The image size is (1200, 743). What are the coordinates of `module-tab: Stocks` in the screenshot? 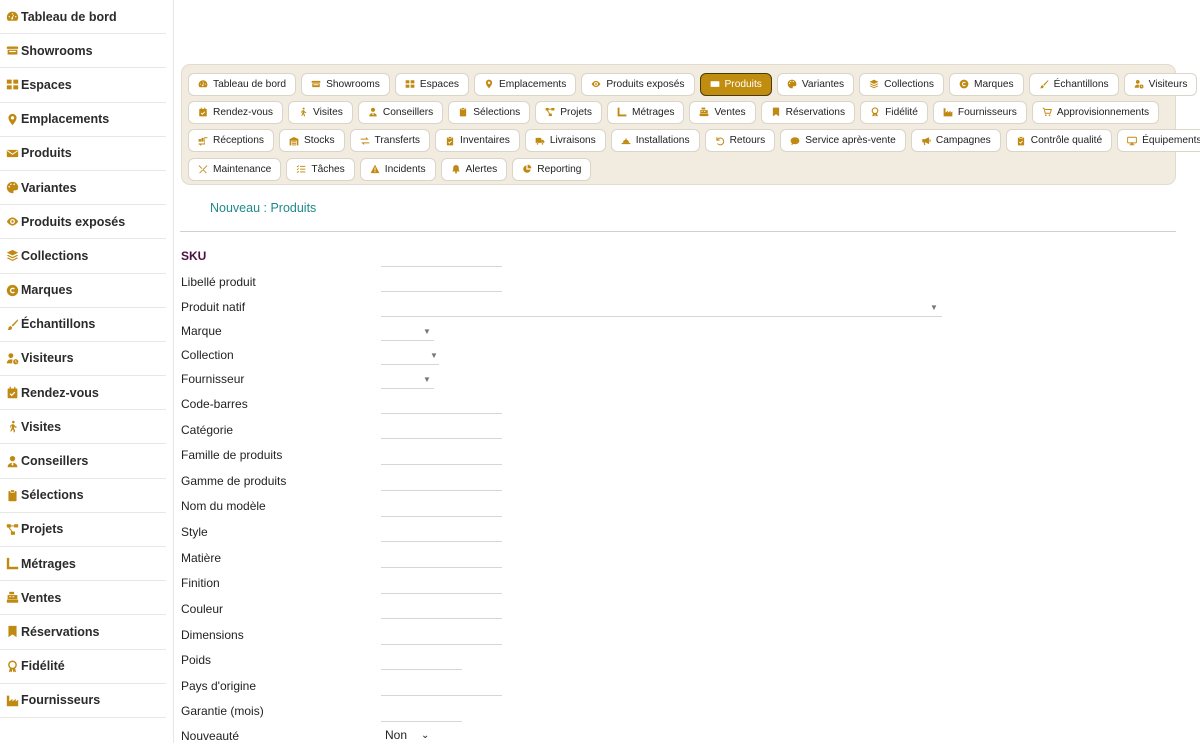 It's located at (311, 141).